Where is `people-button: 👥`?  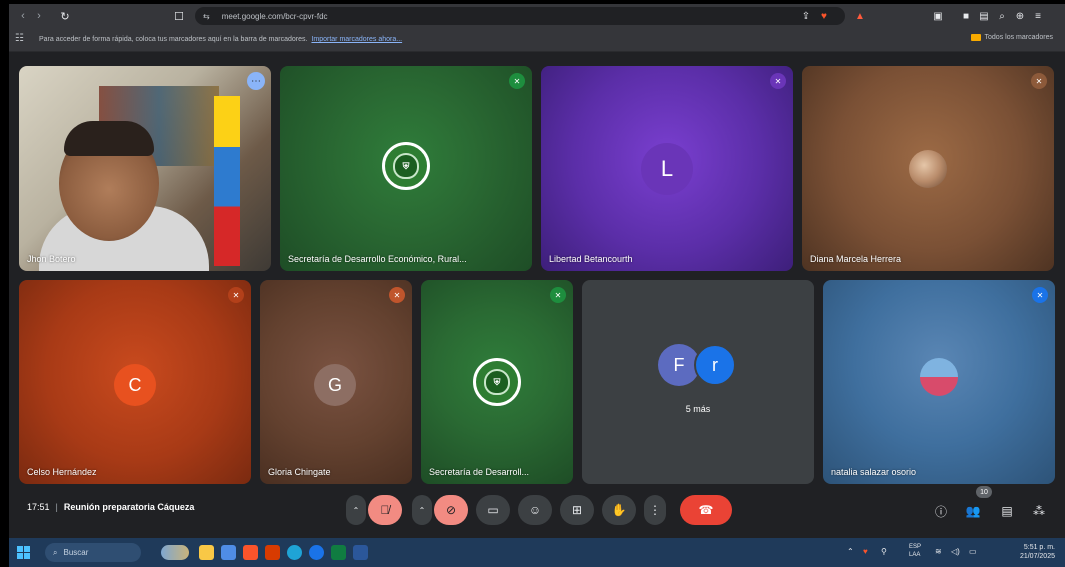 people-button: 👥 is located at coordinates (973, 511).